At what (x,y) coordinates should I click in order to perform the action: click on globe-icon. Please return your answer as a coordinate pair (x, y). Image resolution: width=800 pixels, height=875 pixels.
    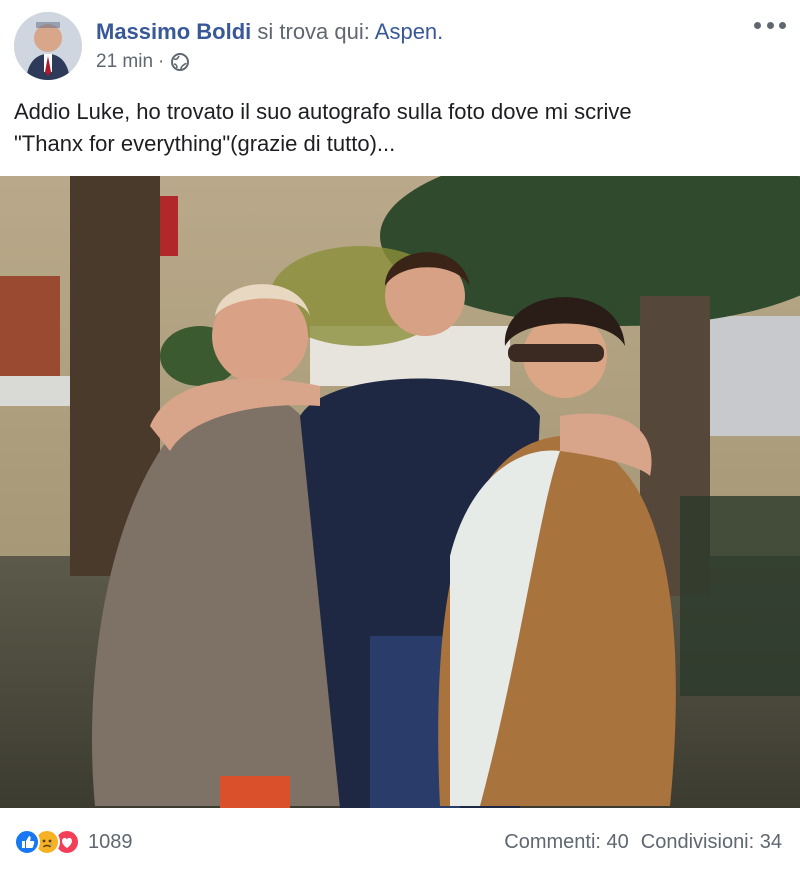
    Looking at the image, I should click on (180, 62).